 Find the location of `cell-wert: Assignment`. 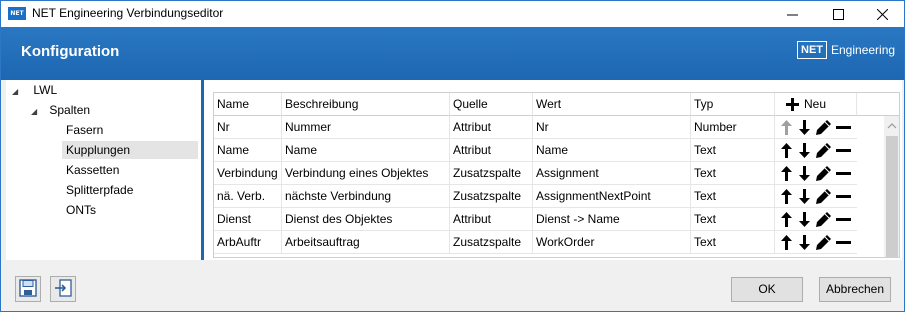

cell-wert: Assignment is located at coordinates (612, 173).